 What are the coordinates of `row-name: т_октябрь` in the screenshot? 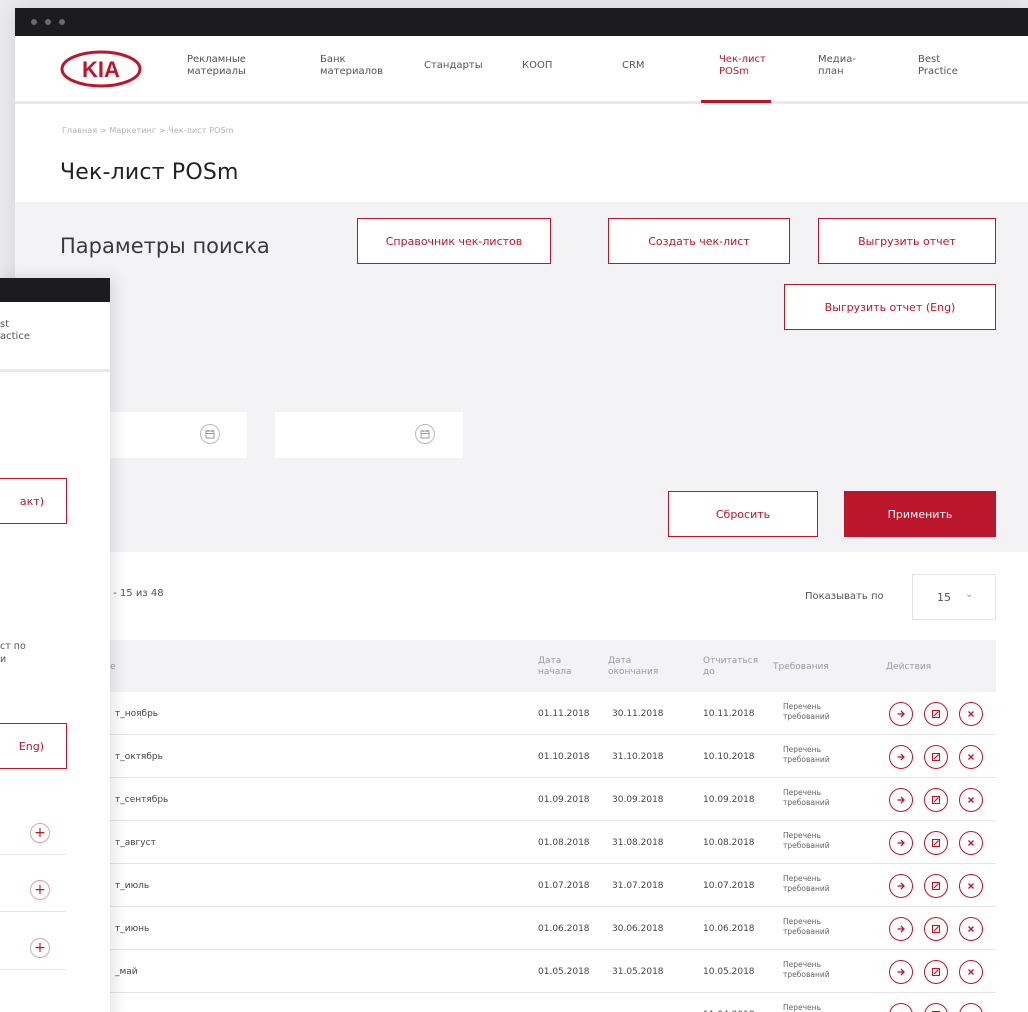 It's located at (139, 757).